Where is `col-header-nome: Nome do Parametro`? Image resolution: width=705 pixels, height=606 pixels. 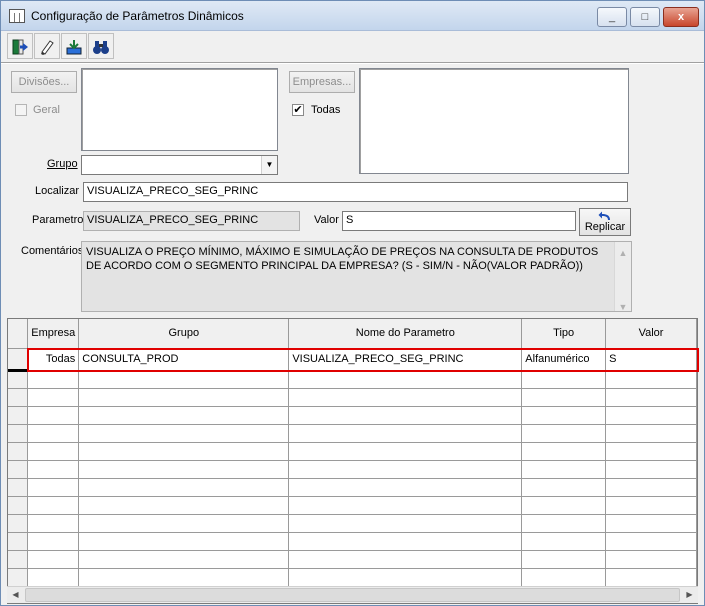
col-header-nome: Nome do Parametro is located at coordinates (405, 334).